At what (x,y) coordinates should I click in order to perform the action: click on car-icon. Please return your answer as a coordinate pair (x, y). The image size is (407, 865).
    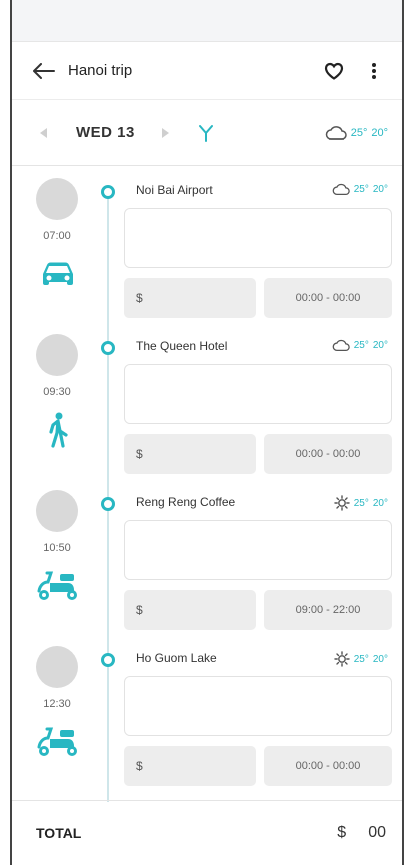
    Looking at the image, I should click on (58, 273).